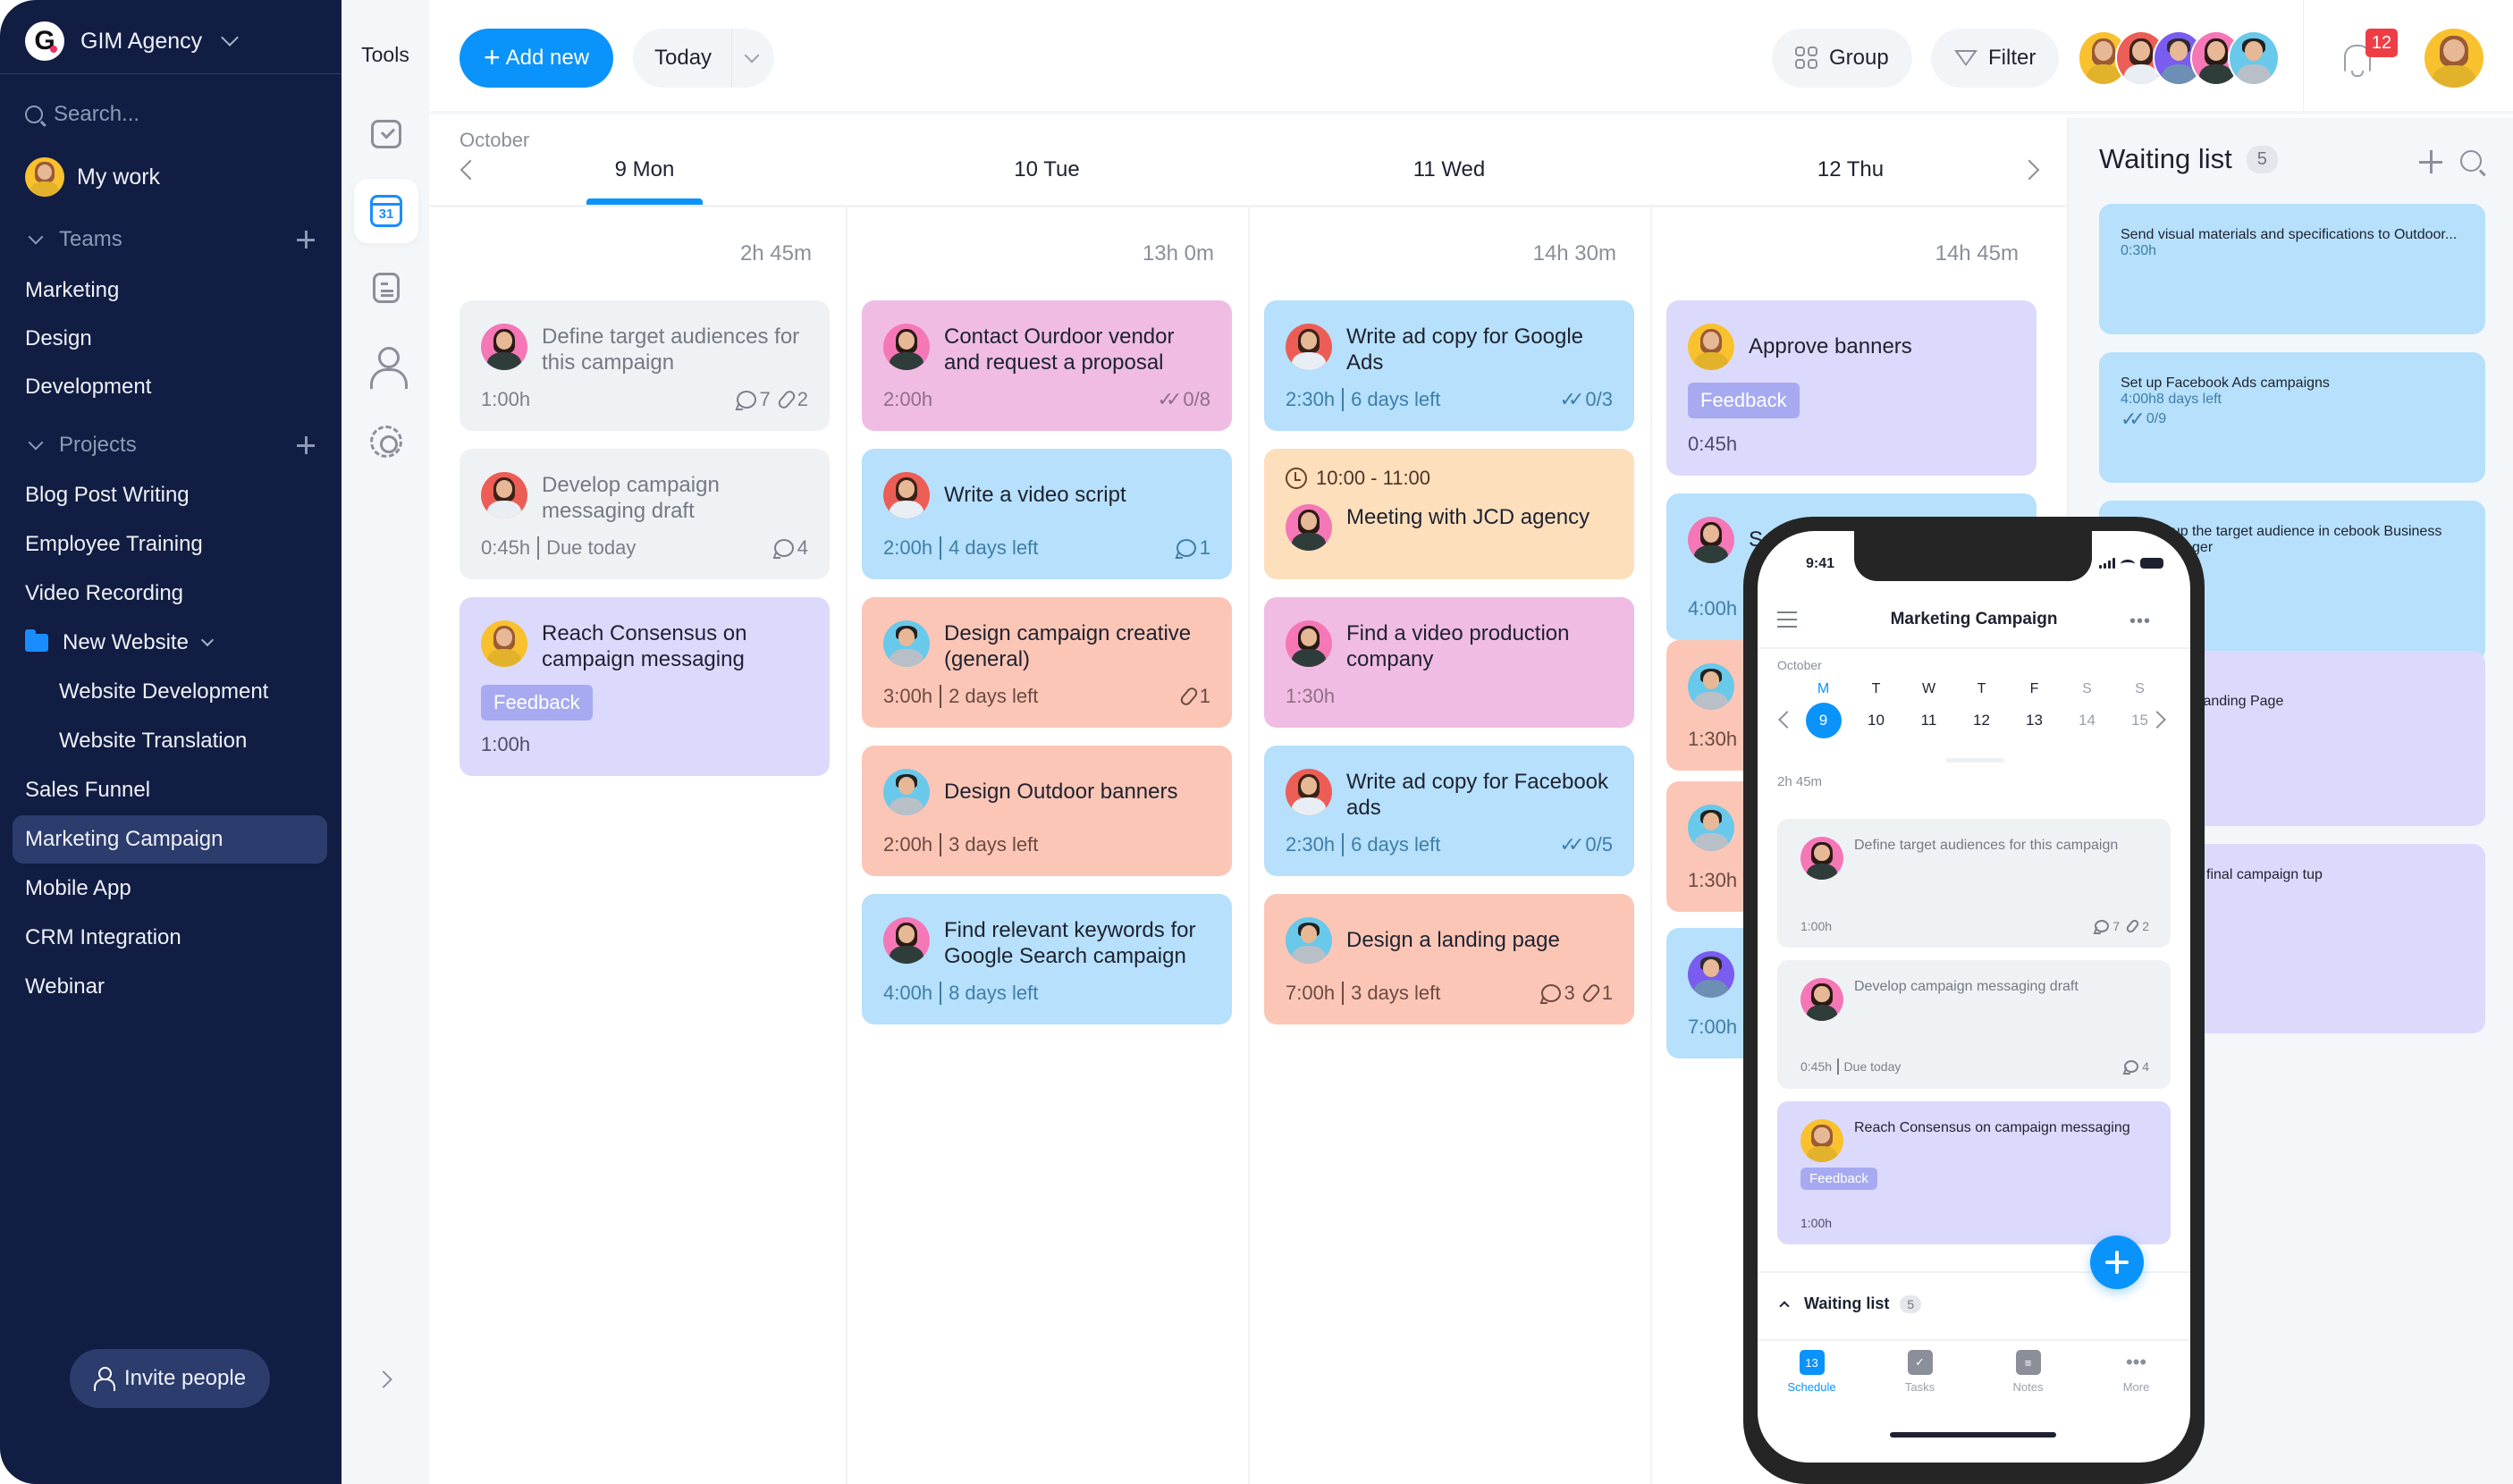  Describe the element at coordinates (2117, 1262) in the screenshot. I see `add-fab-button` at that location.